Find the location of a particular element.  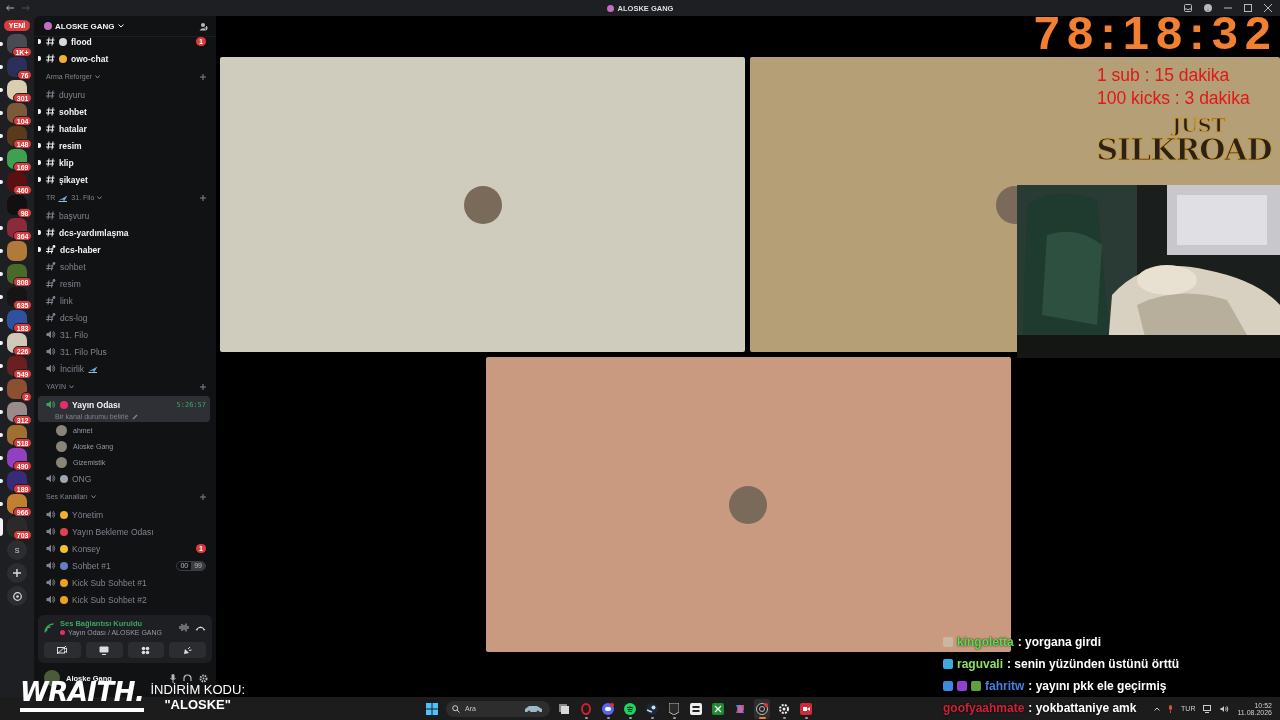

camera-icon is located at coordinates (806, 708).